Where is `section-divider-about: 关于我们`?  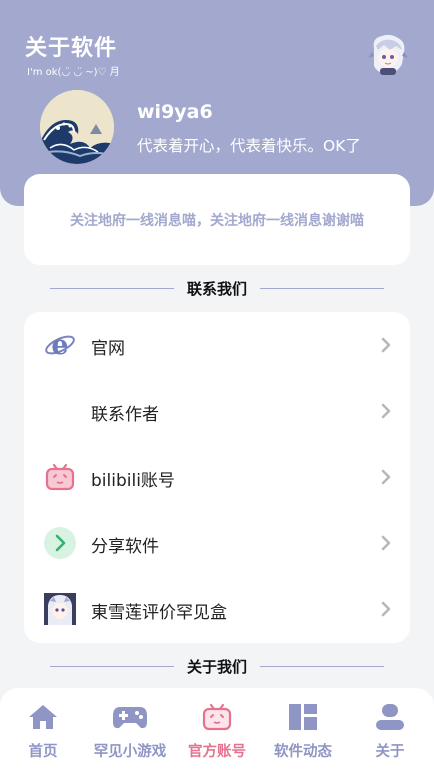 section-divider-about: 关于我们 is located at coordinates (217, 666).